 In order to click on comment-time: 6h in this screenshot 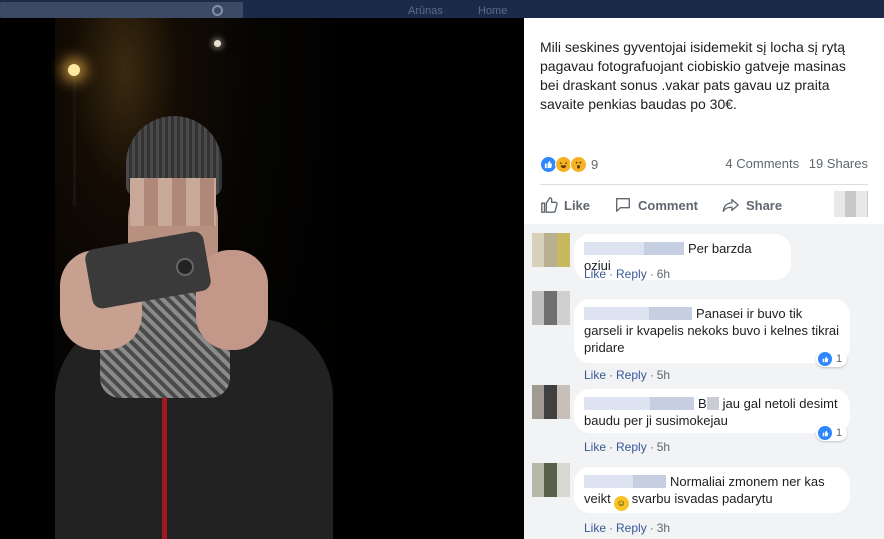, I will do `click(663, 274)`.